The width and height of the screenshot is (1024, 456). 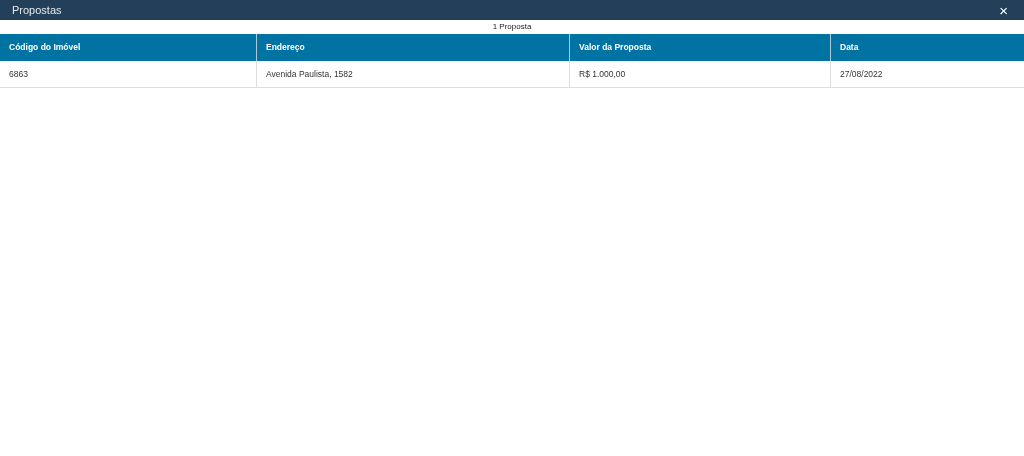 What do you see at coordinates (285, 47) in the screenshot?
I see `column-header: Endereço` at bounding box center [285, 47].